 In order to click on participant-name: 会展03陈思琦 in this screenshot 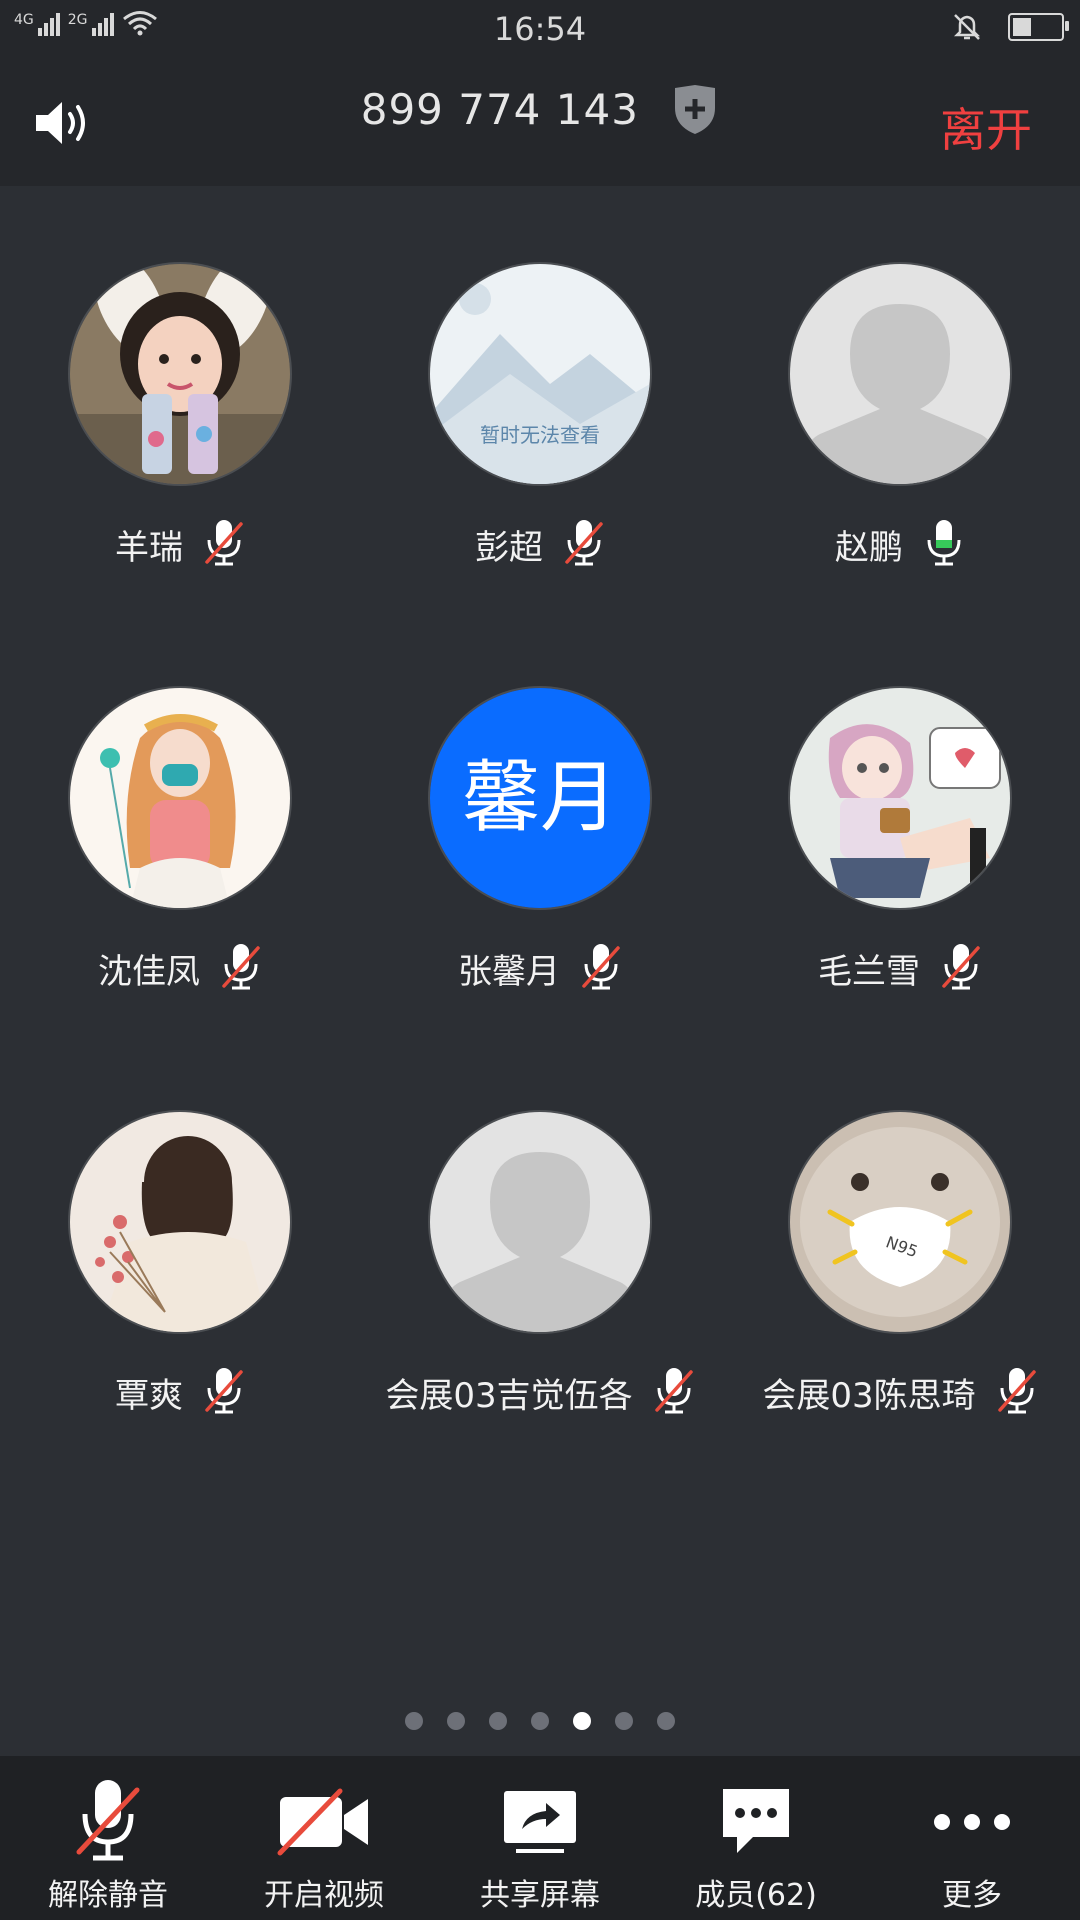, I will do `click(869, 1395)`.